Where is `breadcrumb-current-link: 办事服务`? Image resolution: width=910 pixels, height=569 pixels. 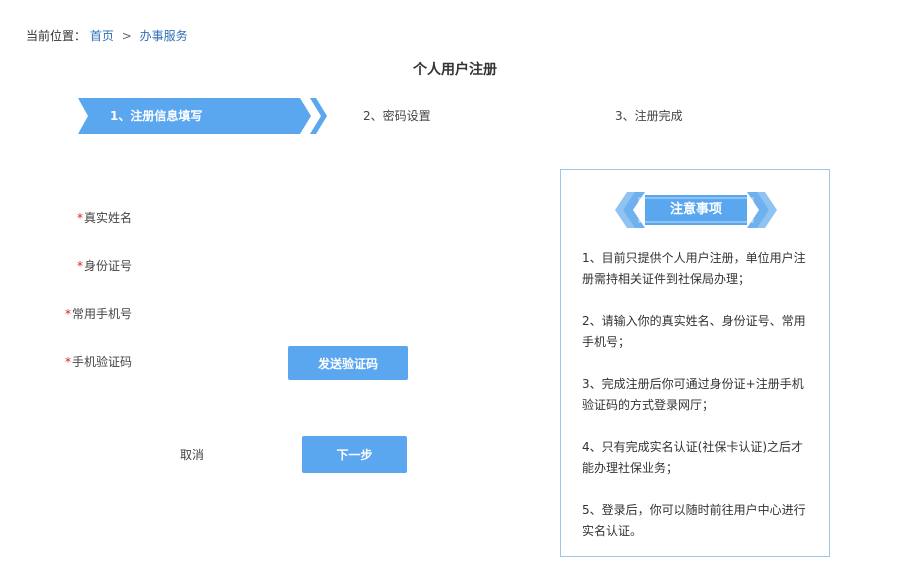 breadcrumb-current-link: 办事服务 is located at coordinates (164, 36).